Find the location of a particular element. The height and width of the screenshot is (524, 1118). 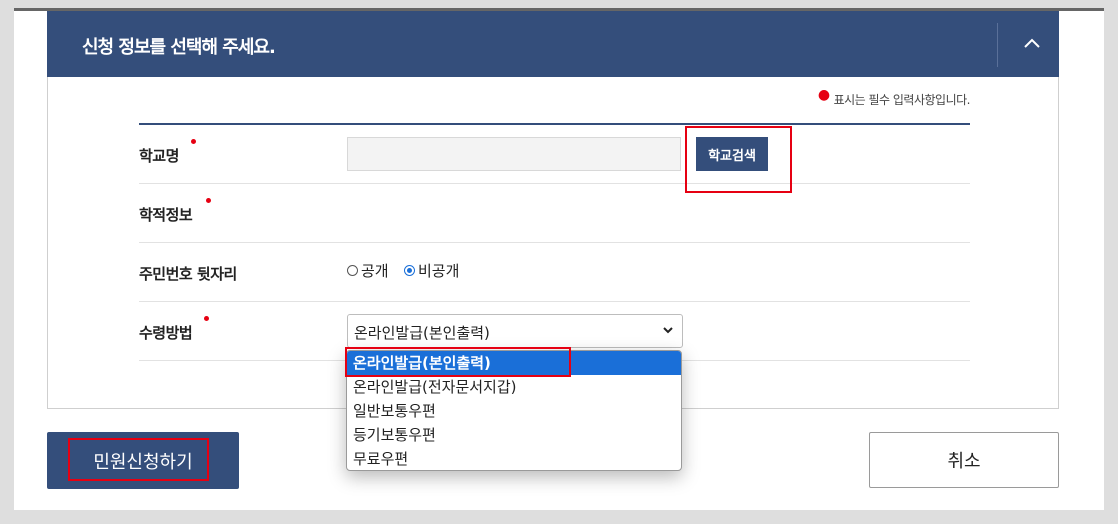

delivery-method-select: 온라인발급(본인출력) is located at coordinates (515, 331).